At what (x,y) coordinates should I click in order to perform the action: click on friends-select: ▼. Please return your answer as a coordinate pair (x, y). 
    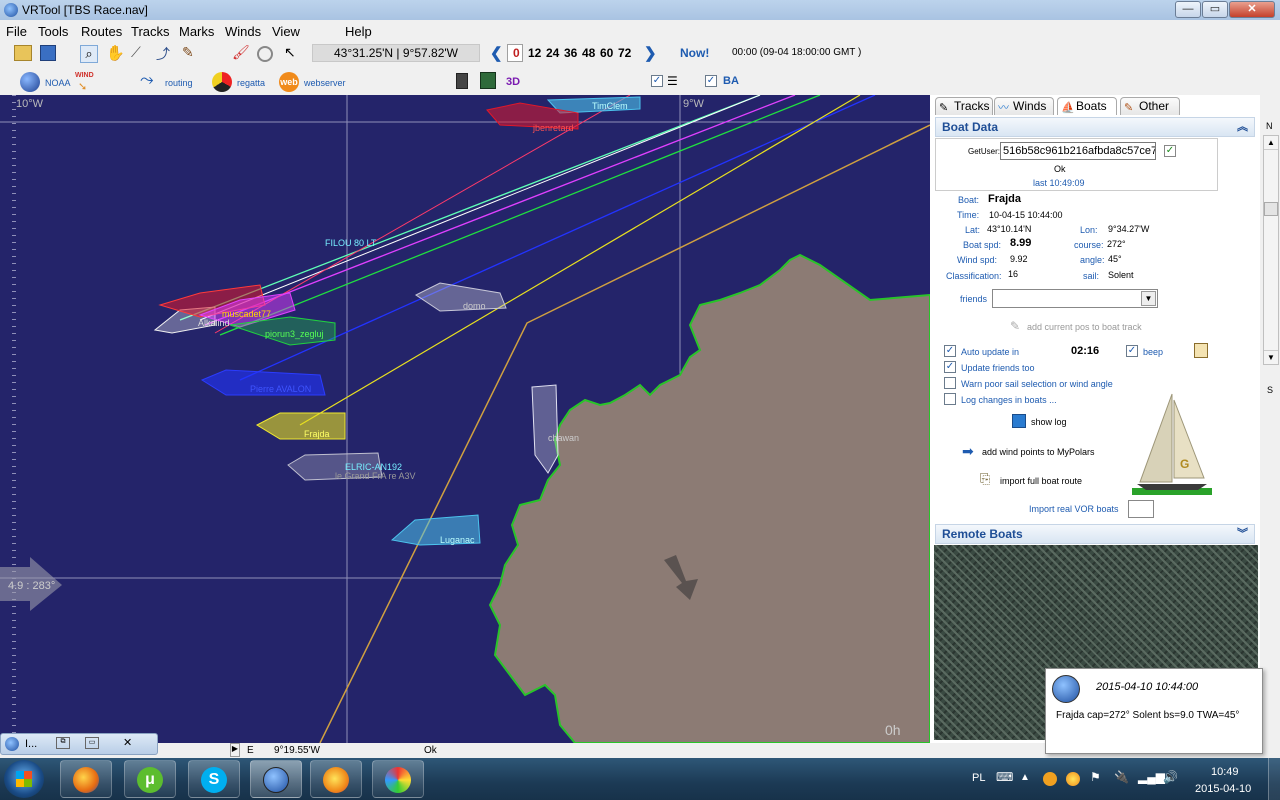
    Looking at the image, I should click on (1075, 298).